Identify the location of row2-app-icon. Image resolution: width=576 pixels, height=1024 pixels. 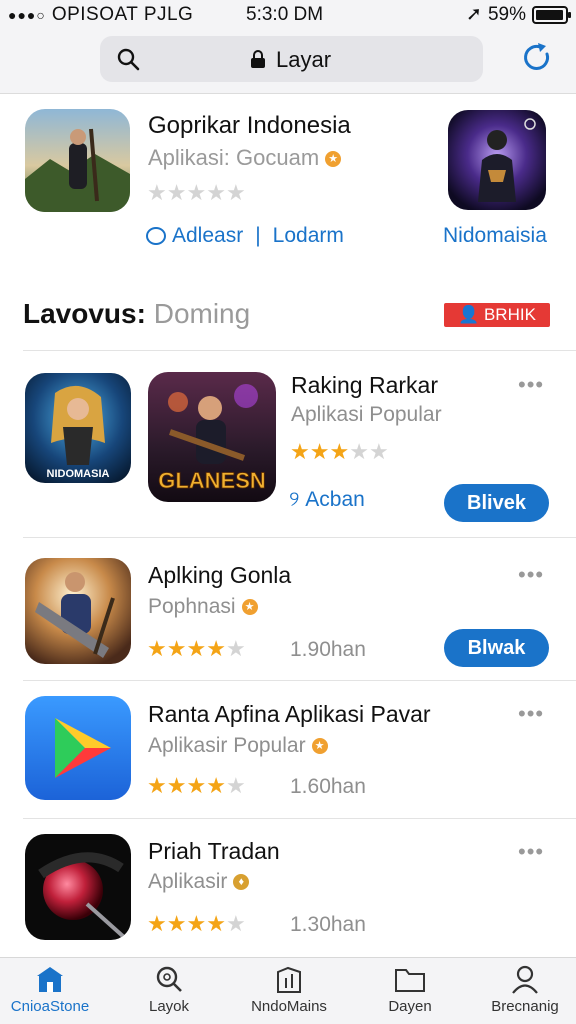
(78, 611).